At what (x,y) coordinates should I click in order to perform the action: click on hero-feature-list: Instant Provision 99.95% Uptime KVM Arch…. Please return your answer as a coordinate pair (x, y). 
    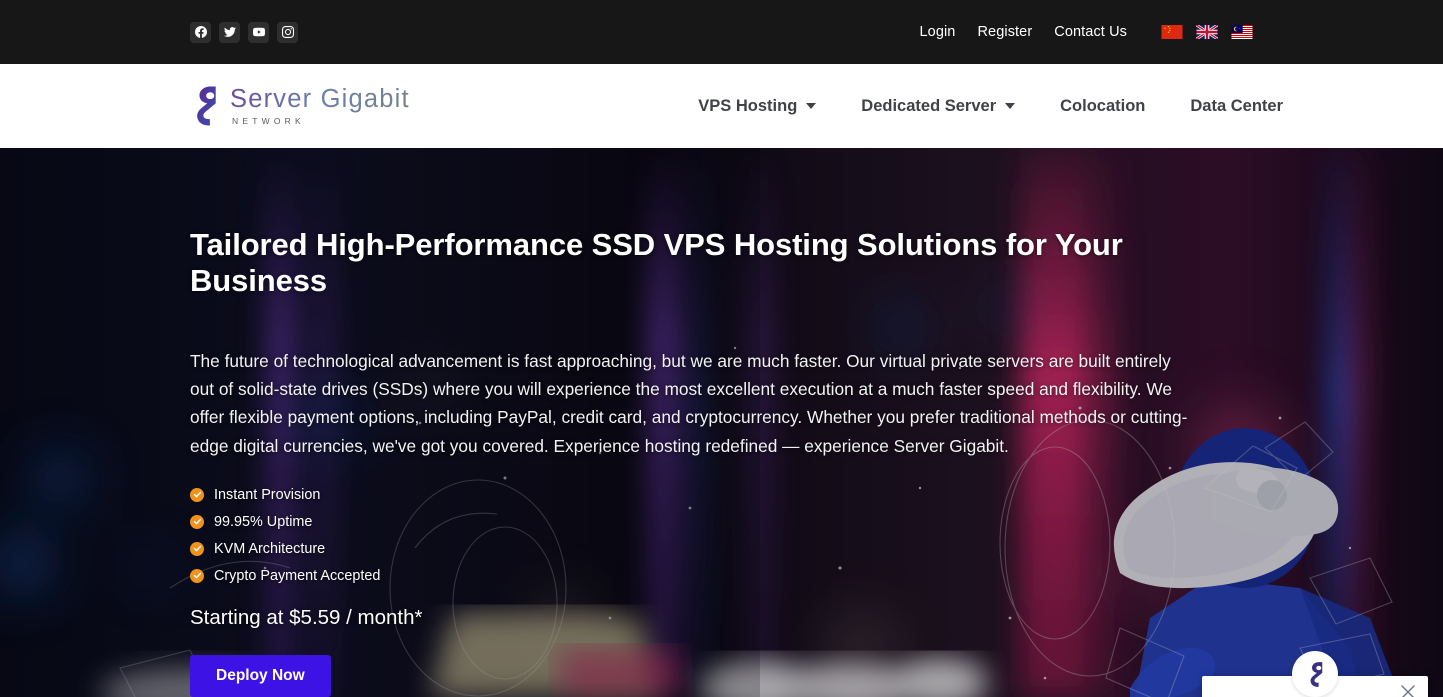
    Looking at the image, I should click on (695, 535).